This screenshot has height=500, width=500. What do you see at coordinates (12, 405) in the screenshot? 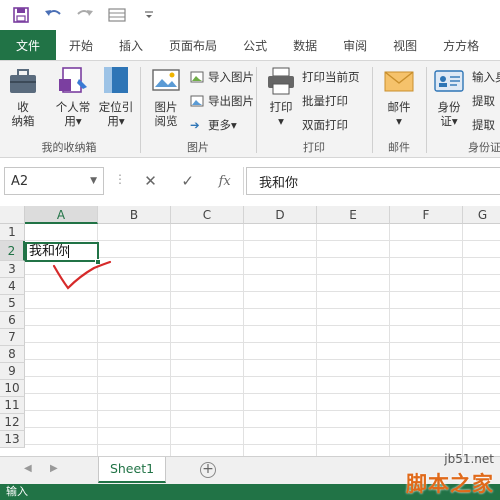
I see `row-header-11: 11` at bounding box center [12, 405].